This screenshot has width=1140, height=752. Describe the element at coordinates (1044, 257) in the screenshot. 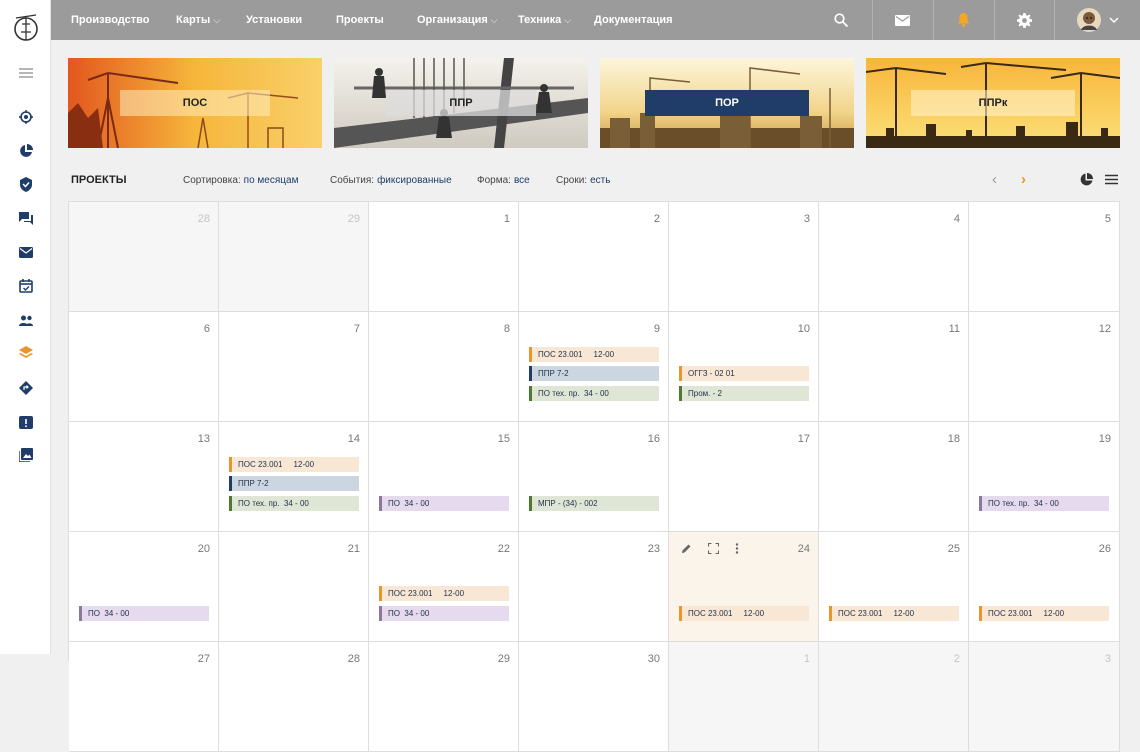

I see `calendar-day-cell: 5` at that location.